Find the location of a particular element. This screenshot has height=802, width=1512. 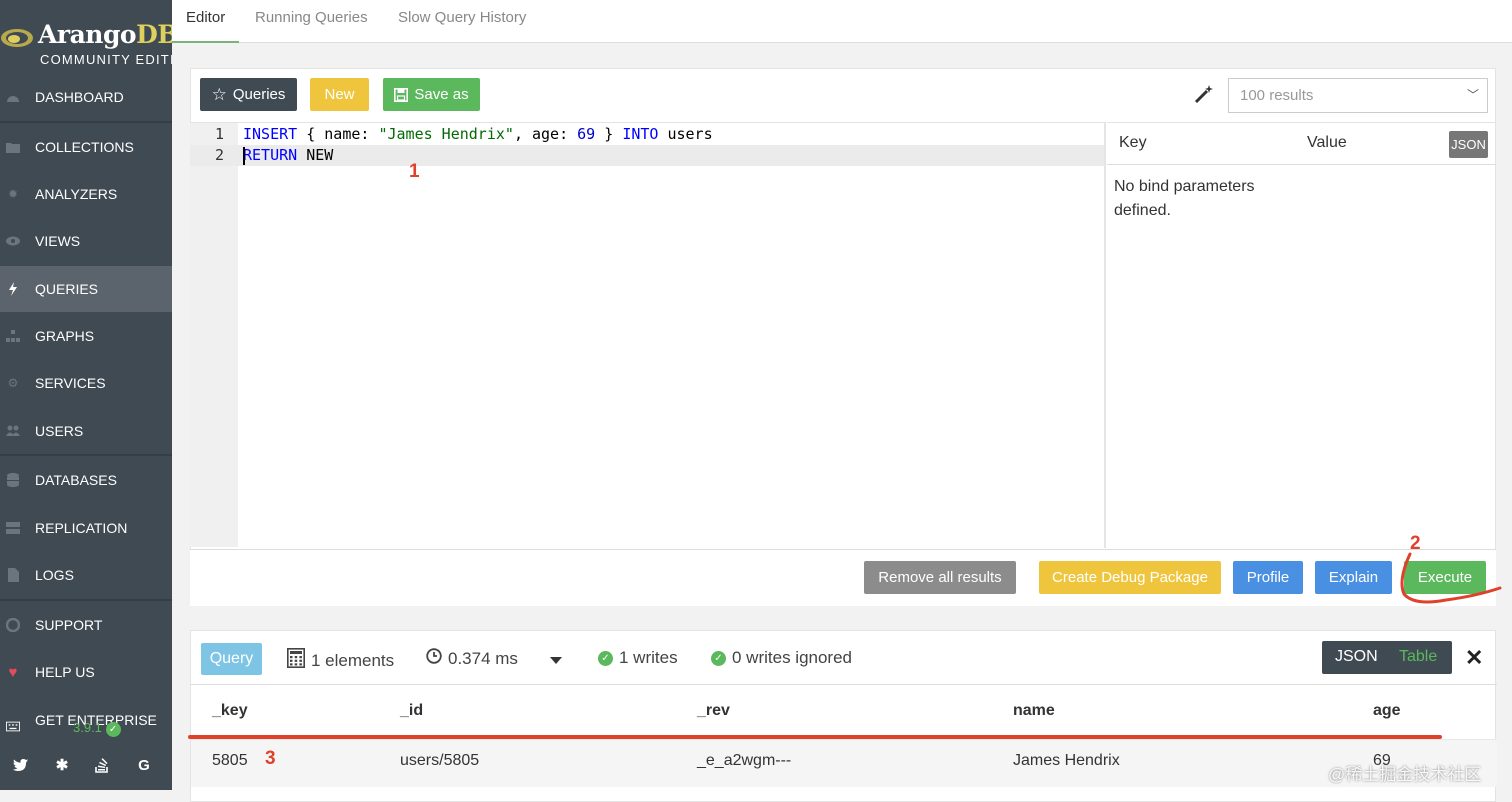

sidebar-item-label: SUPPORT is located at coordinates (69, 625).